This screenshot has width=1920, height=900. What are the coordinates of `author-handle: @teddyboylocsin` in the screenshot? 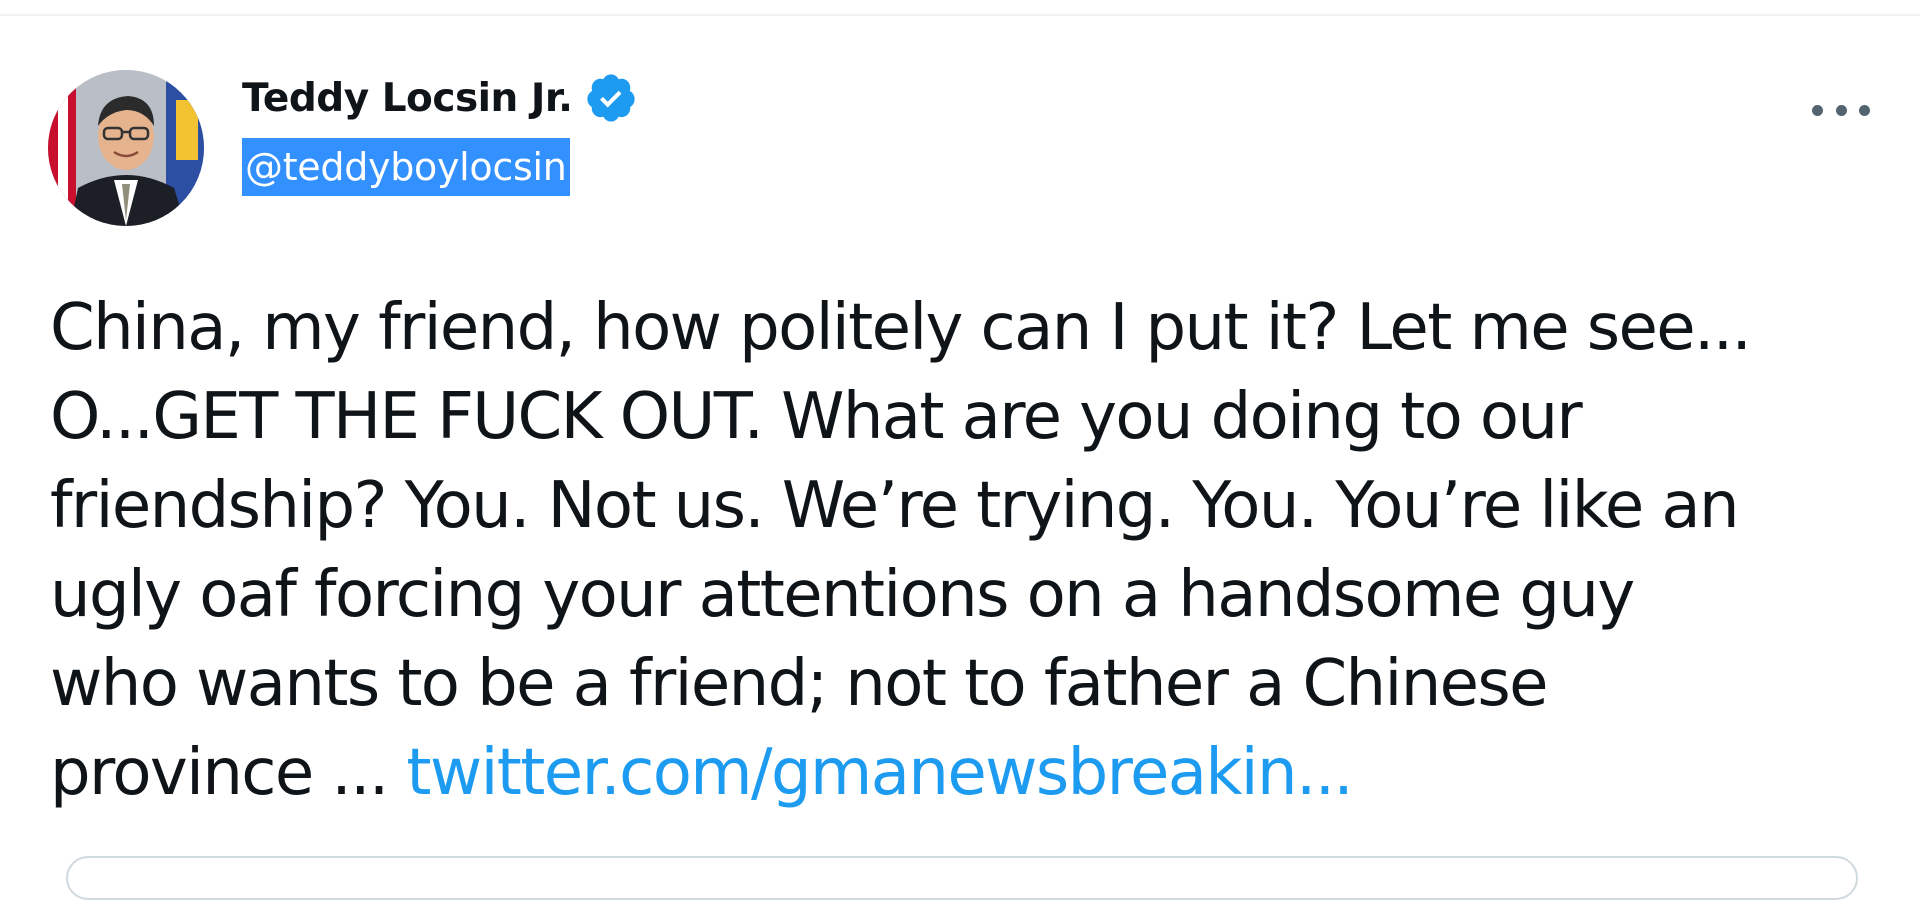 It's located at (406, 167).